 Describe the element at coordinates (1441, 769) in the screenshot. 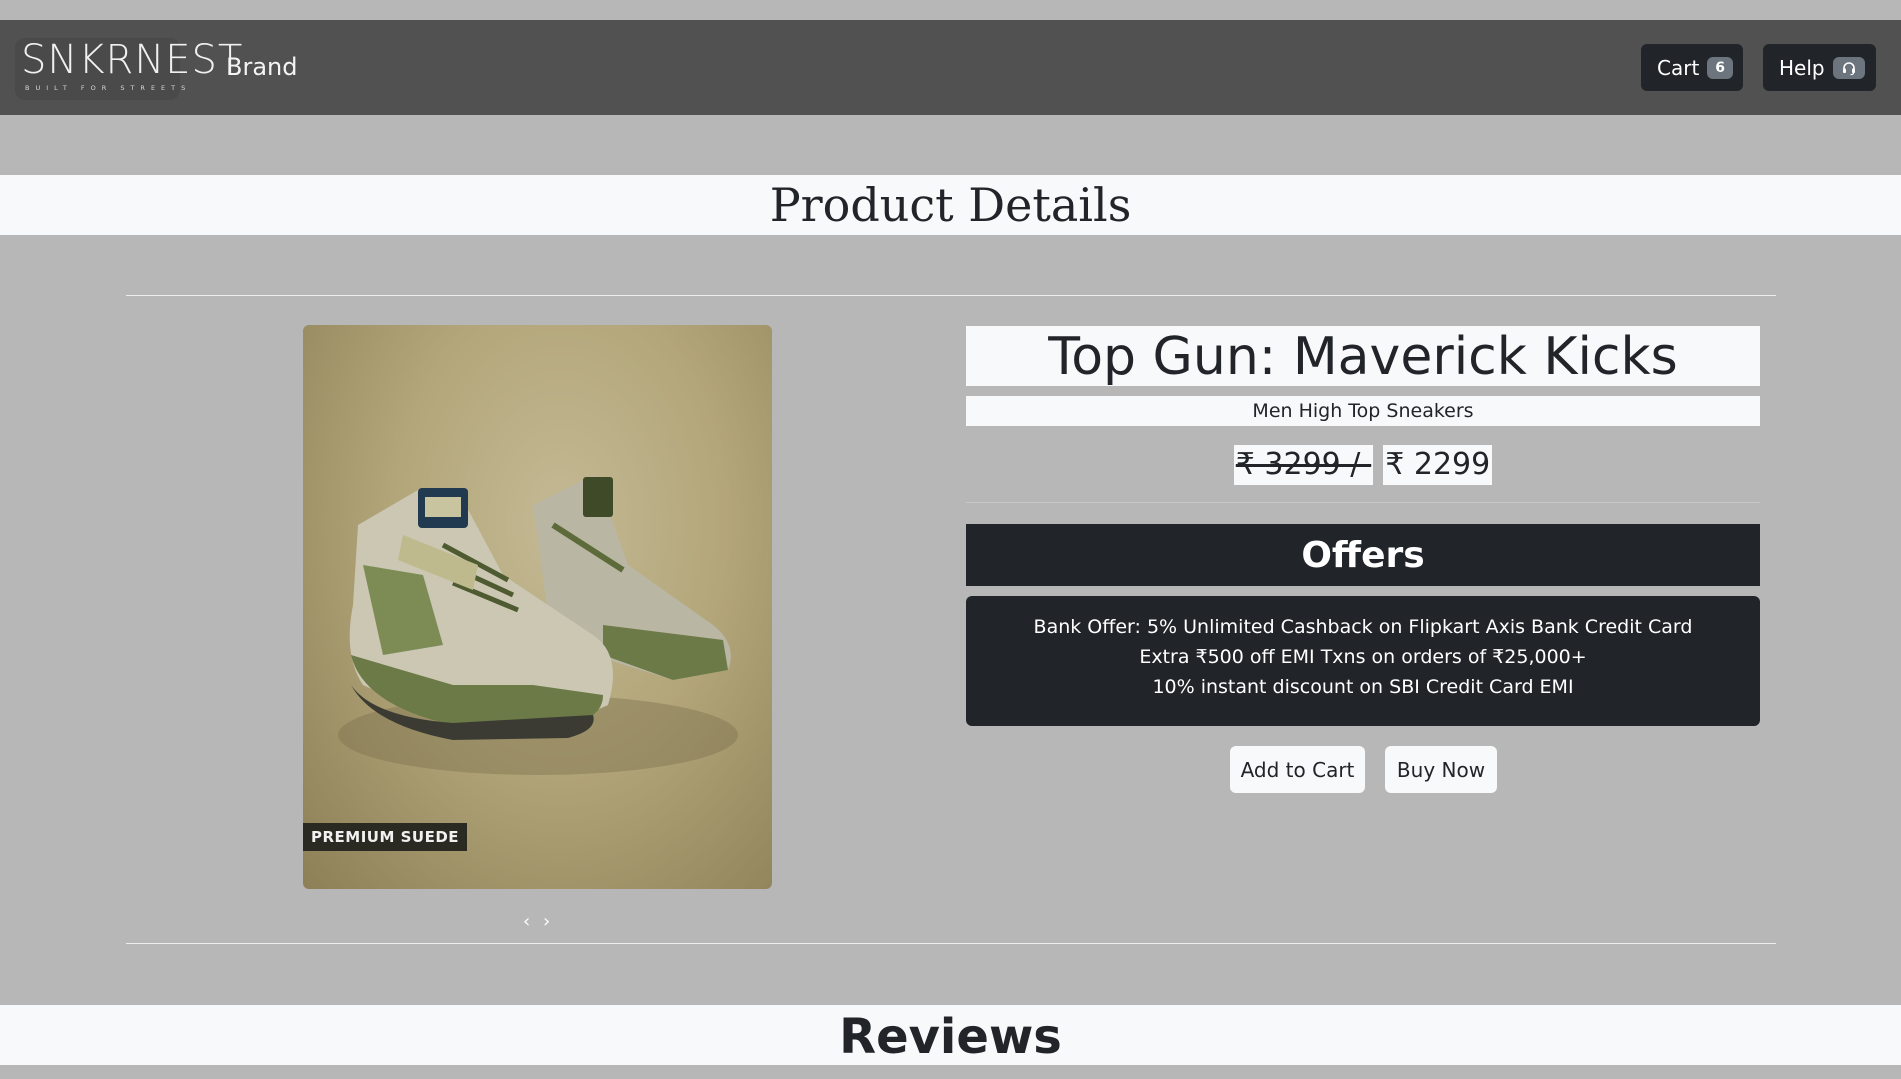

I see `buy-now-button: Buy Now` at that location.